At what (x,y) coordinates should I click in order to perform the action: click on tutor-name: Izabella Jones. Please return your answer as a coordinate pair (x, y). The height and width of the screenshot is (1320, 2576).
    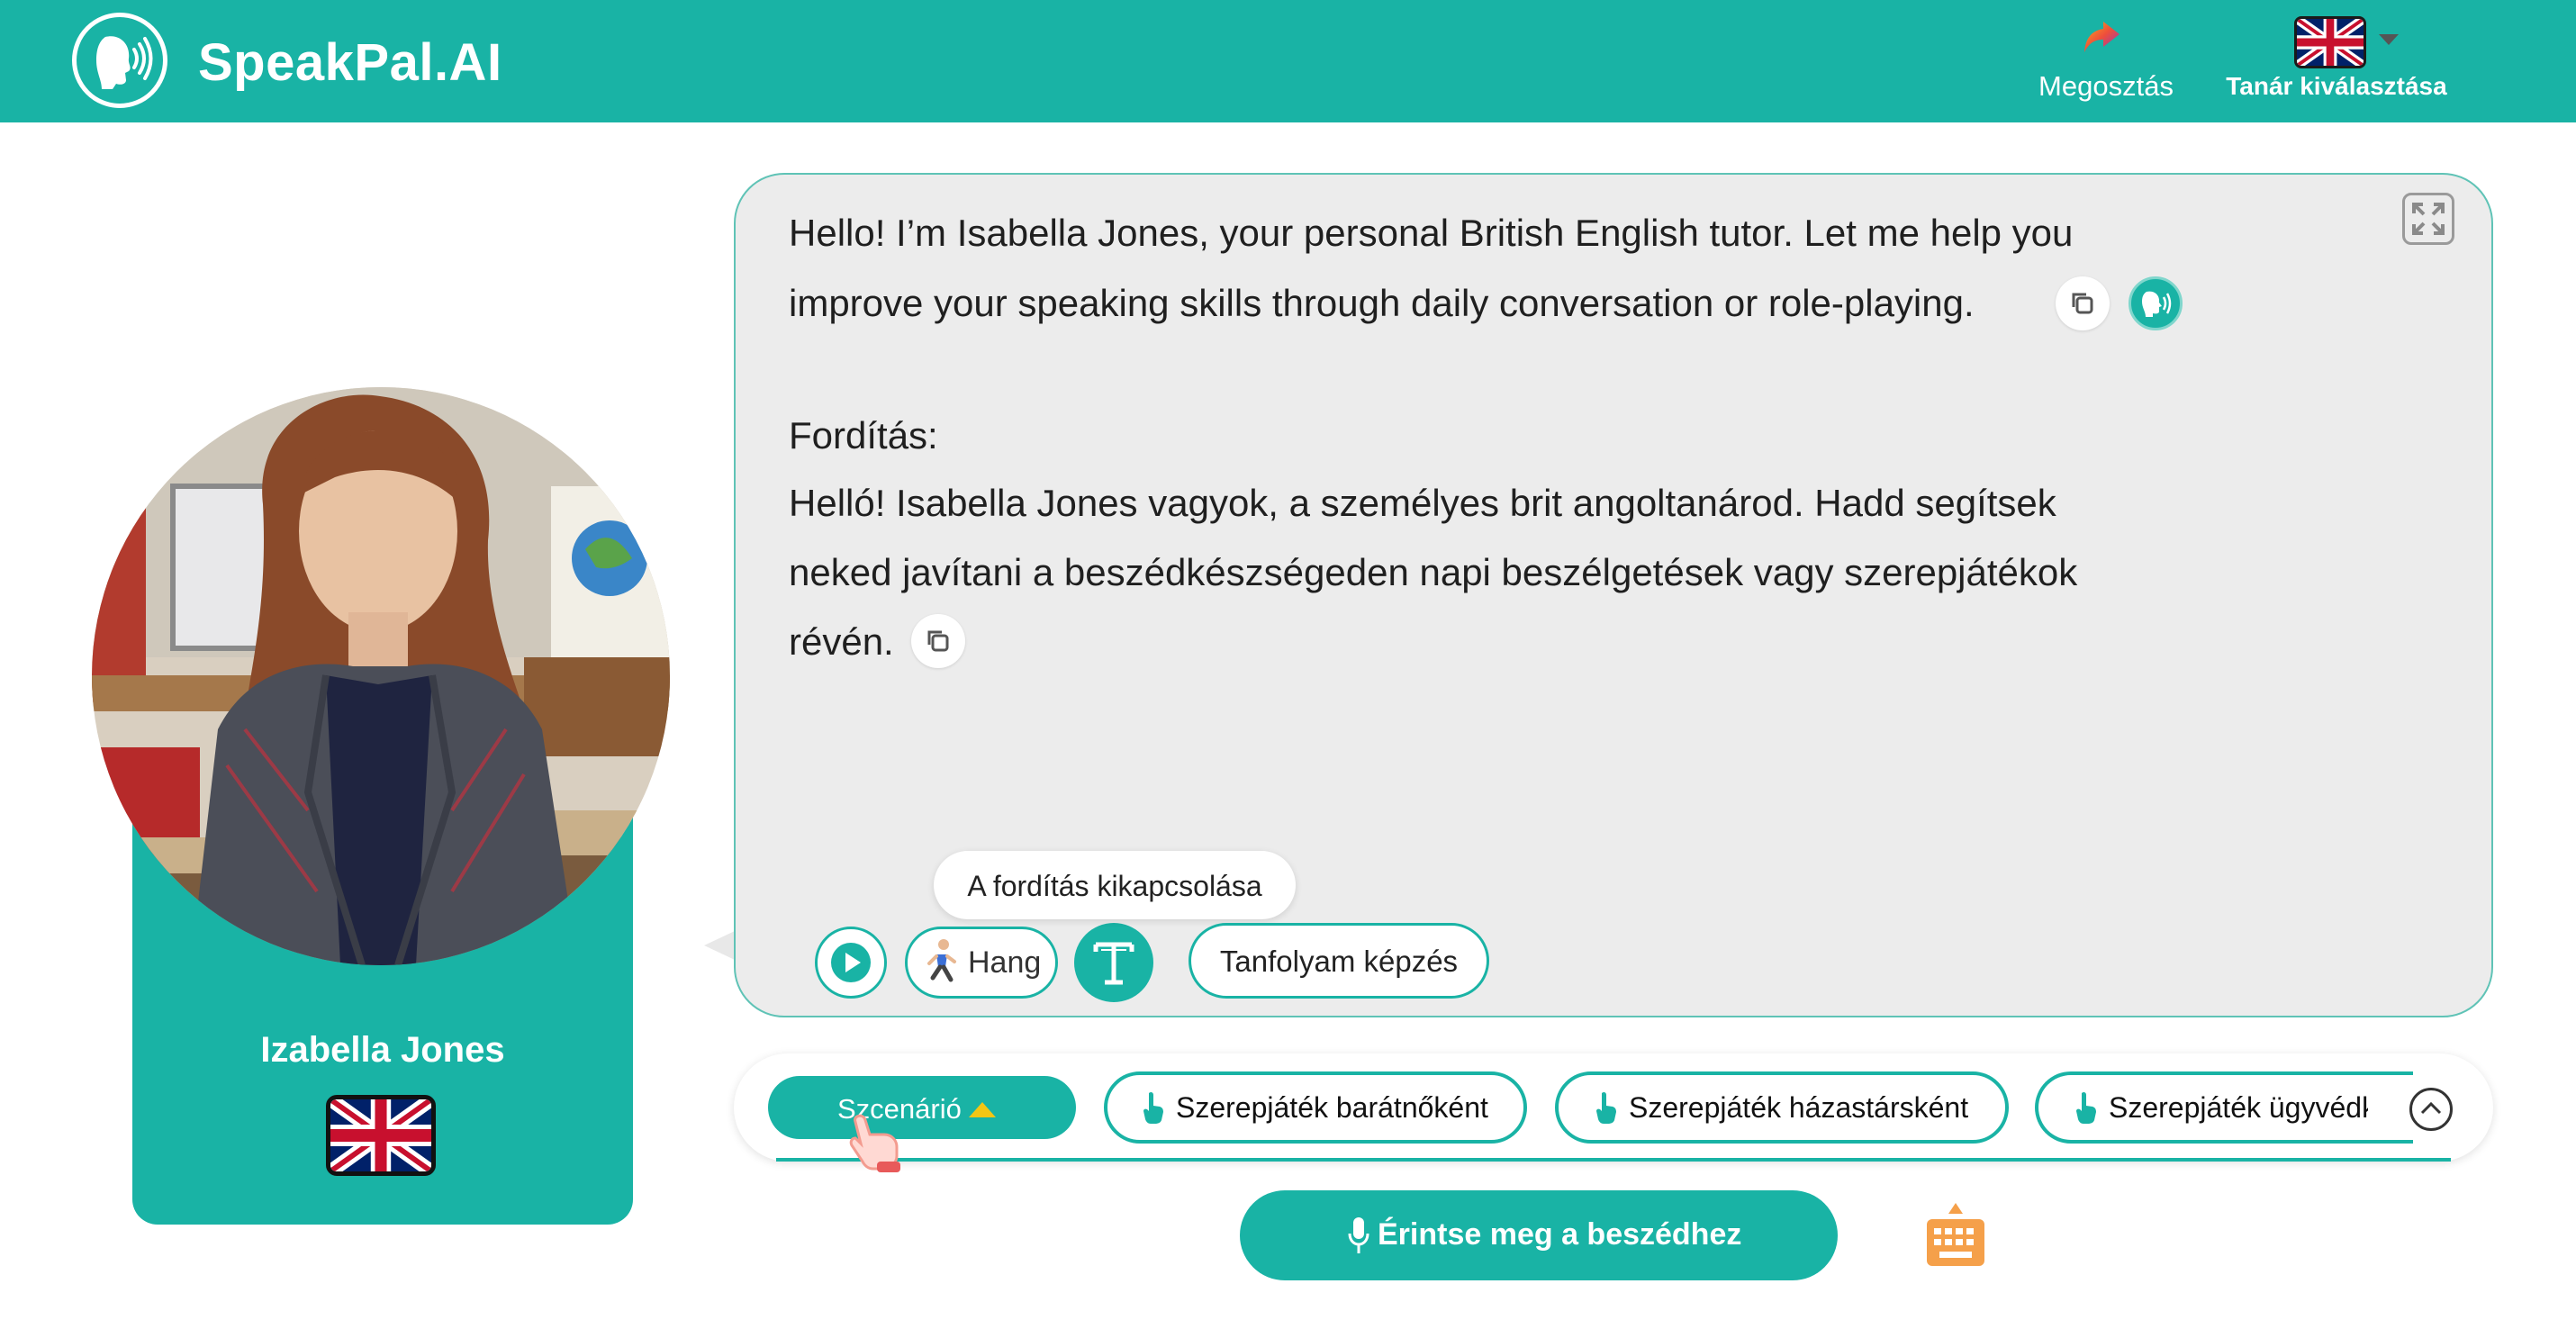
    Looking at the image, I should click on (382, 1050).